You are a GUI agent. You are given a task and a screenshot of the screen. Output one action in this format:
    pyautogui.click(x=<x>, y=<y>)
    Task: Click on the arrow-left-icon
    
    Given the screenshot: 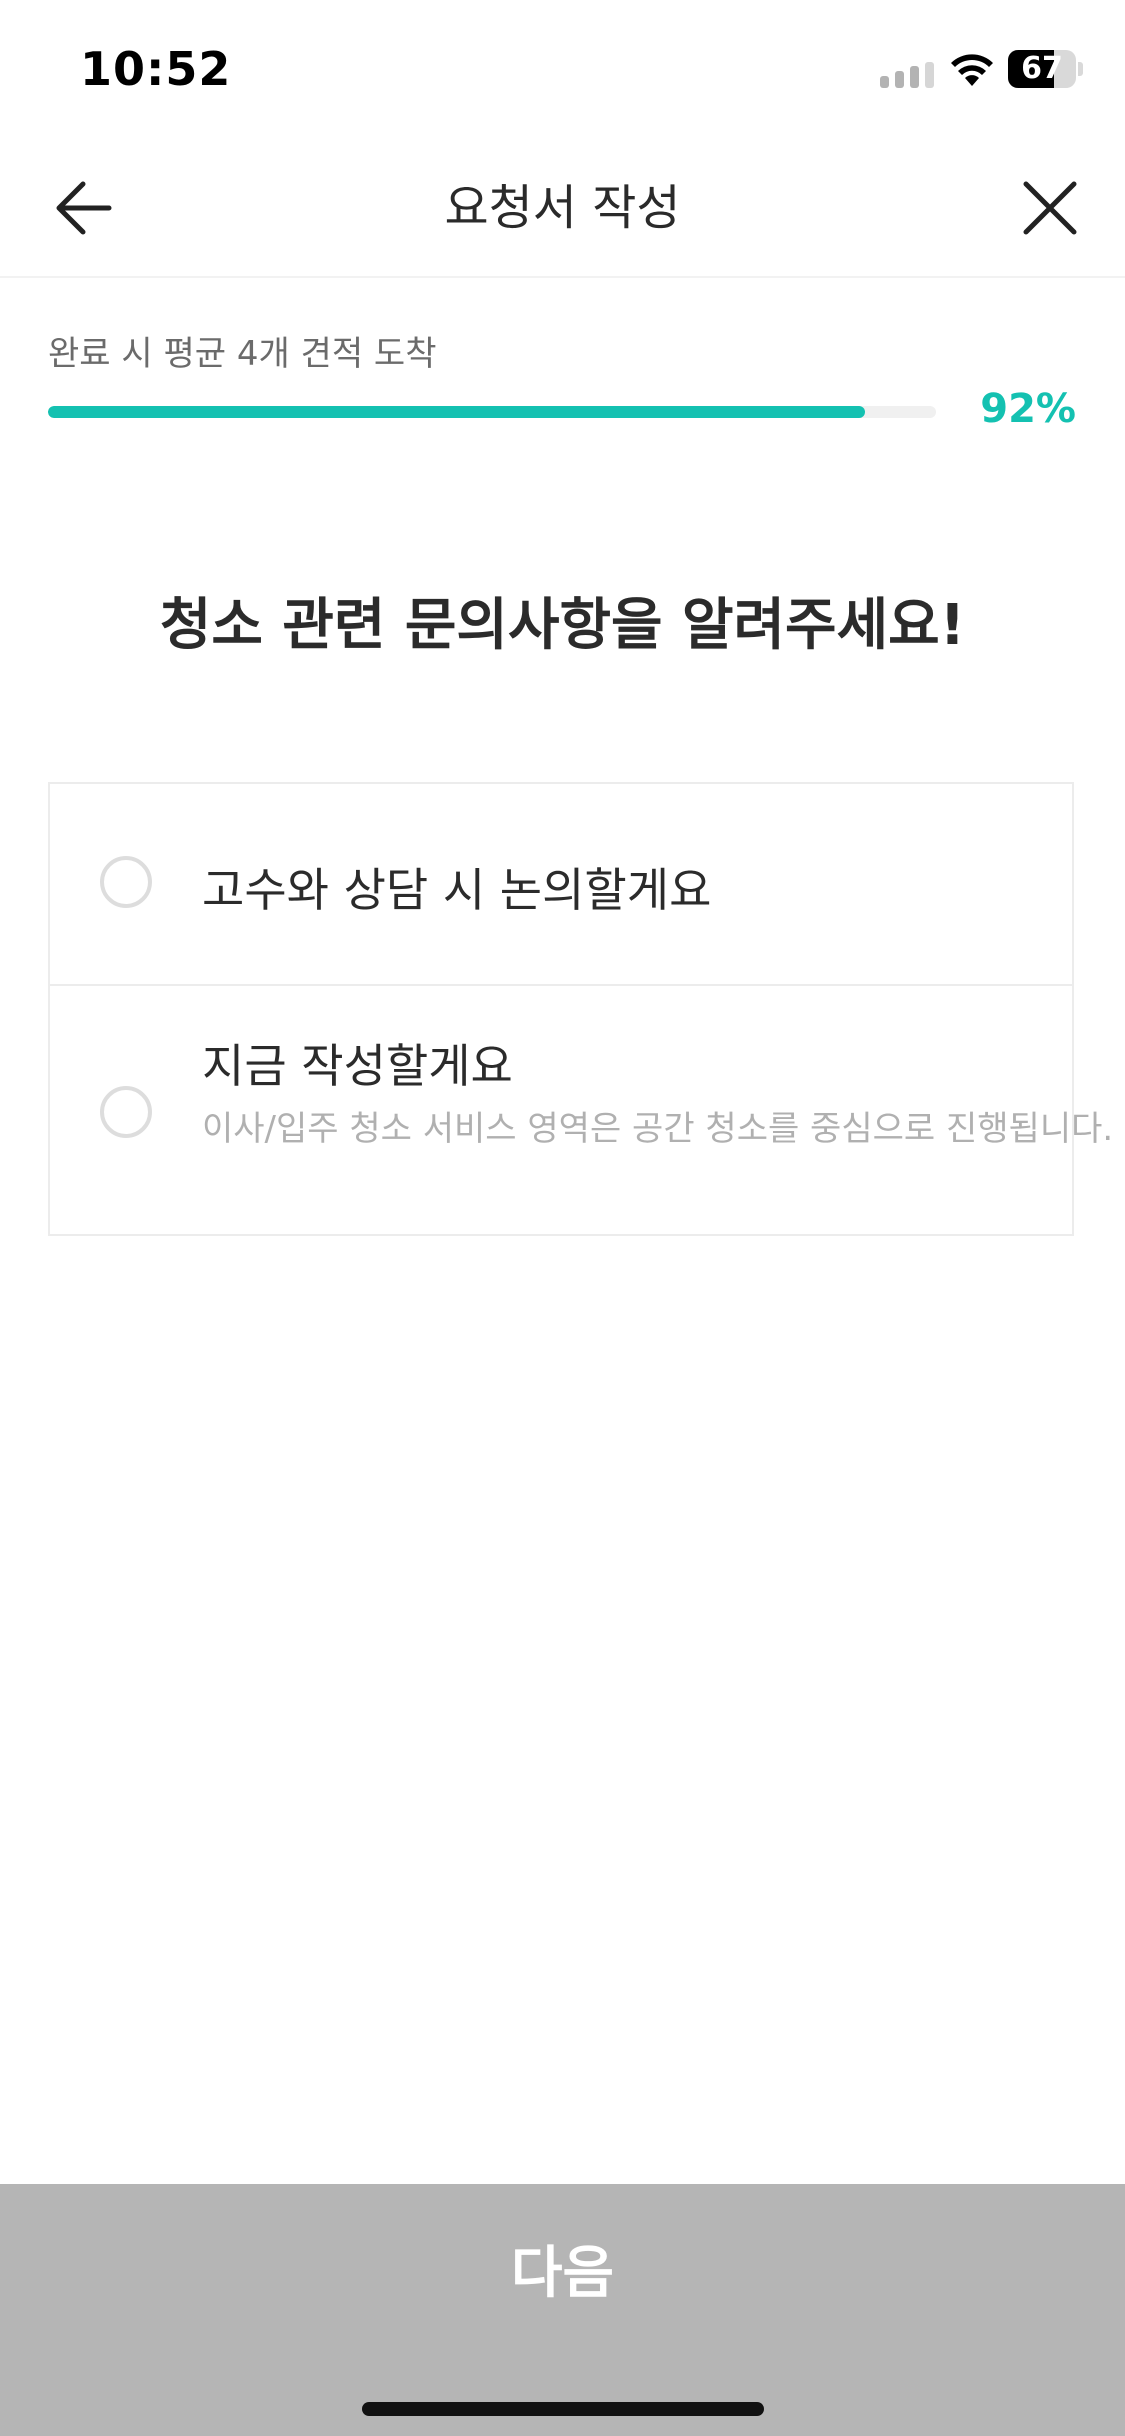 What is the action you would take?
    pyautogui.click(x=84, y=208)
    